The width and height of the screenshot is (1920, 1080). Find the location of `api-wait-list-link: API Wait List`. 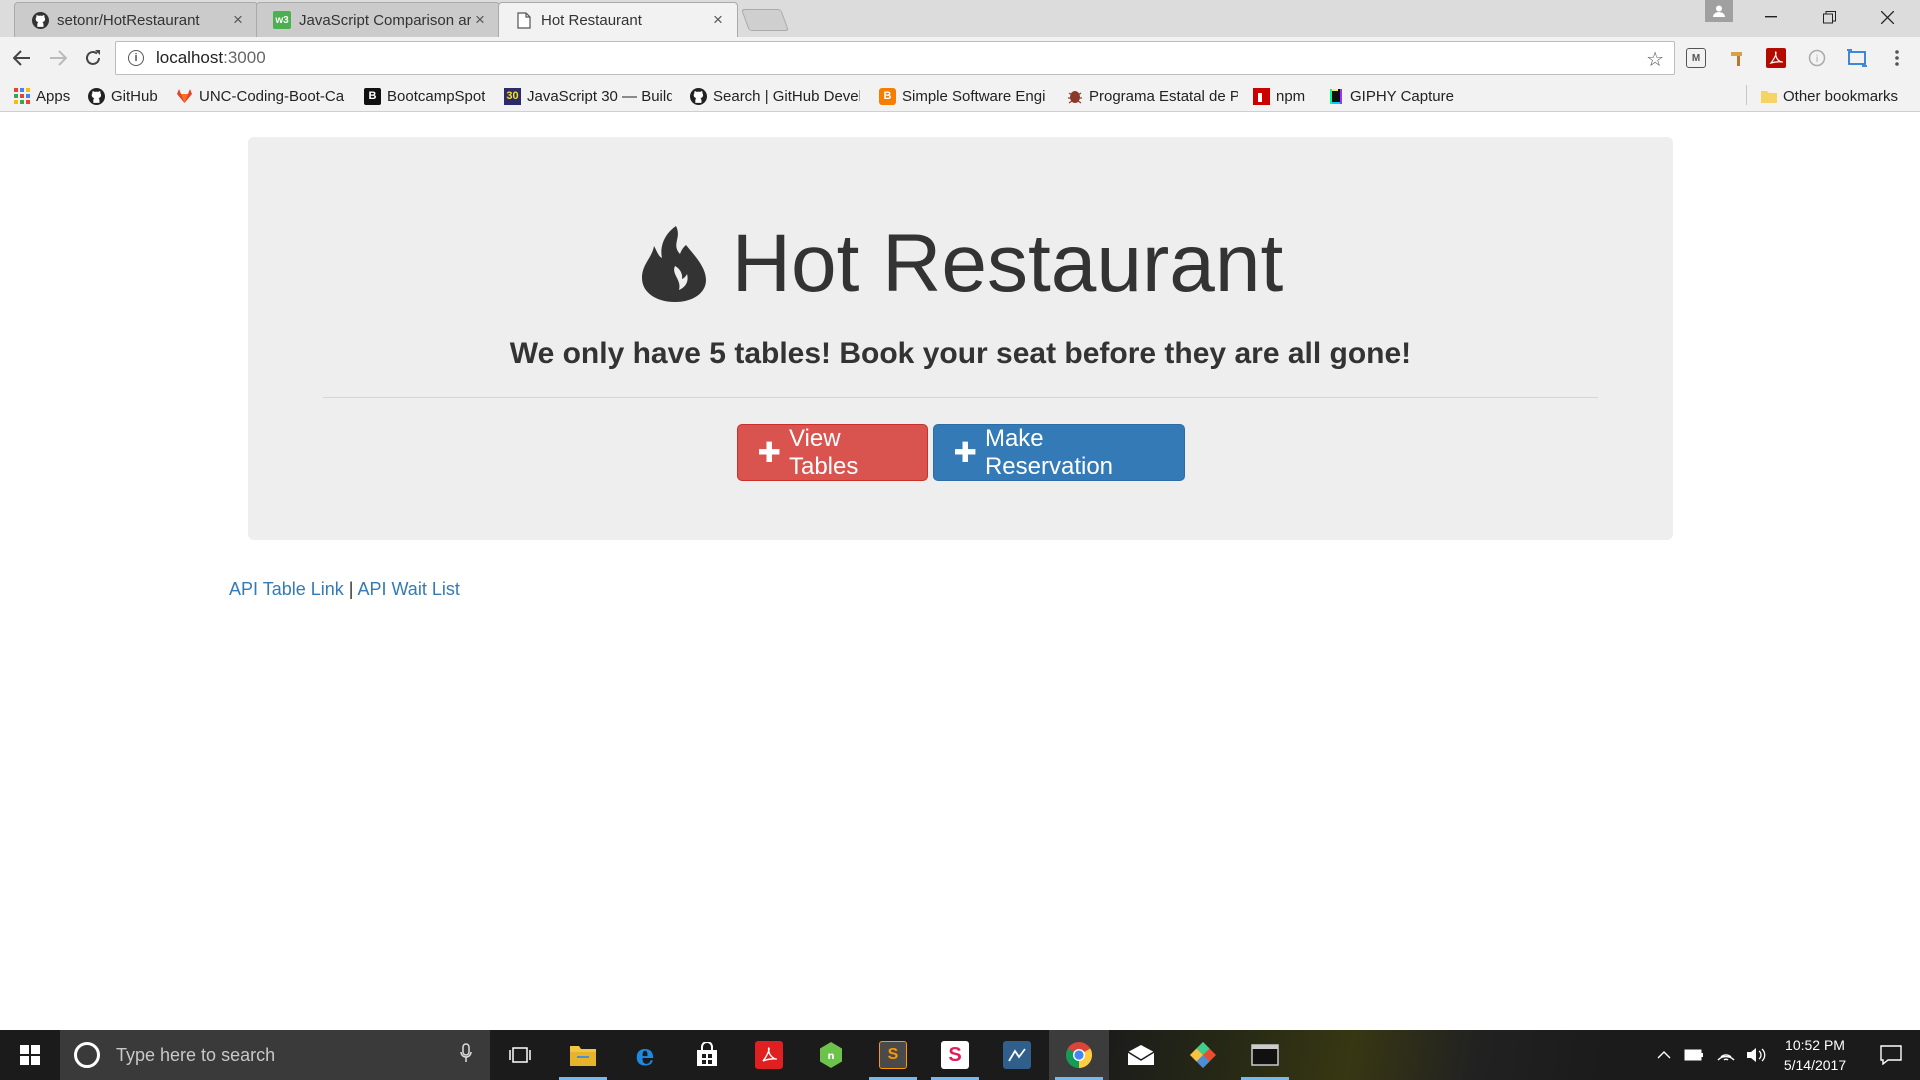

api-wait-list-link: API Wait List is located at coordinates (408, 589).